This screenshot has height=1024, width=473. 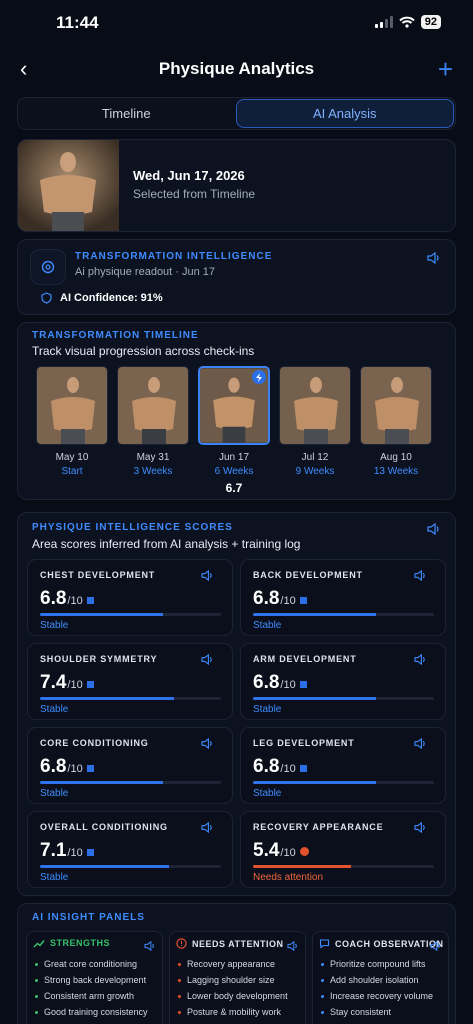 What do you see at coordinates (281, 851) in the screenshot?
I see `score-value: 5.4/10` at bounding box center [281, 851].